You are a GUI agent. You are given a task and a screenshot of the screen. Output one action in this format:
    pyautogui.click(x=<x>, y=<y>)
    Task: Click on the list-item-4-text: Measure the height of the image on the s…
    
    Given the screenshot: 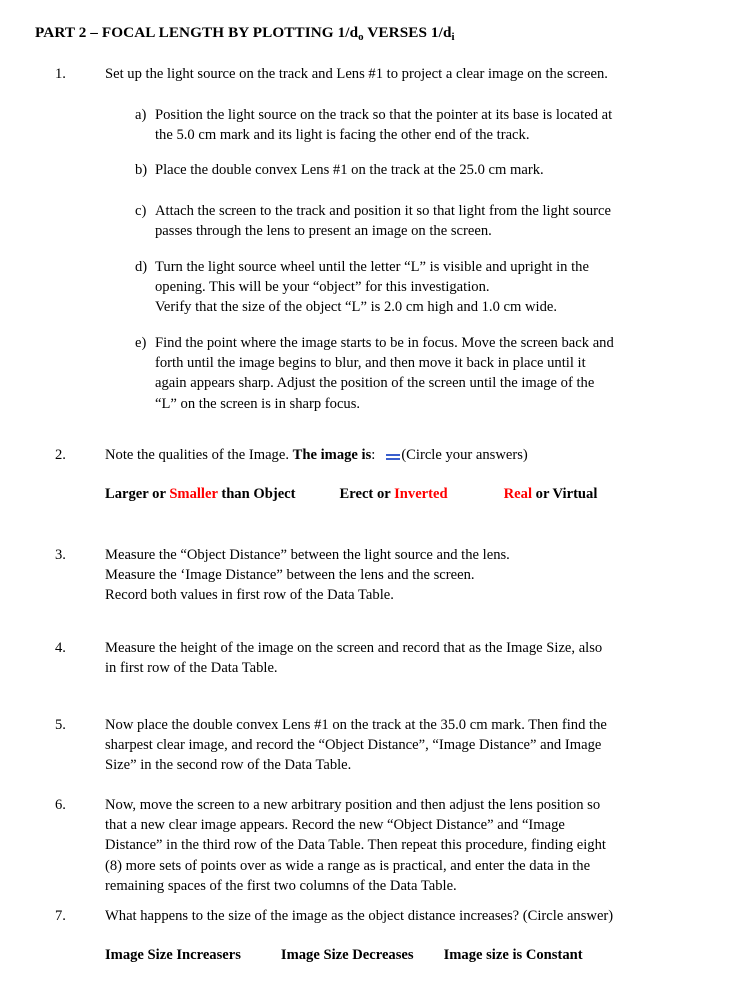 What is the action you would take?
    pyautogui.click(x=354, y=658)
    